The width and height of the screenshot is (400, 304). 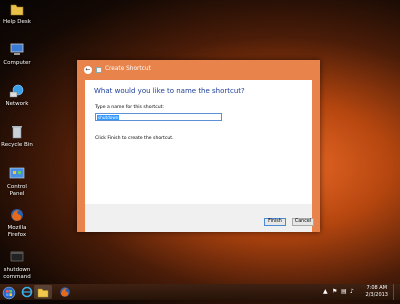 I want to click on show-desktop-button, so click(x=396, y=292).